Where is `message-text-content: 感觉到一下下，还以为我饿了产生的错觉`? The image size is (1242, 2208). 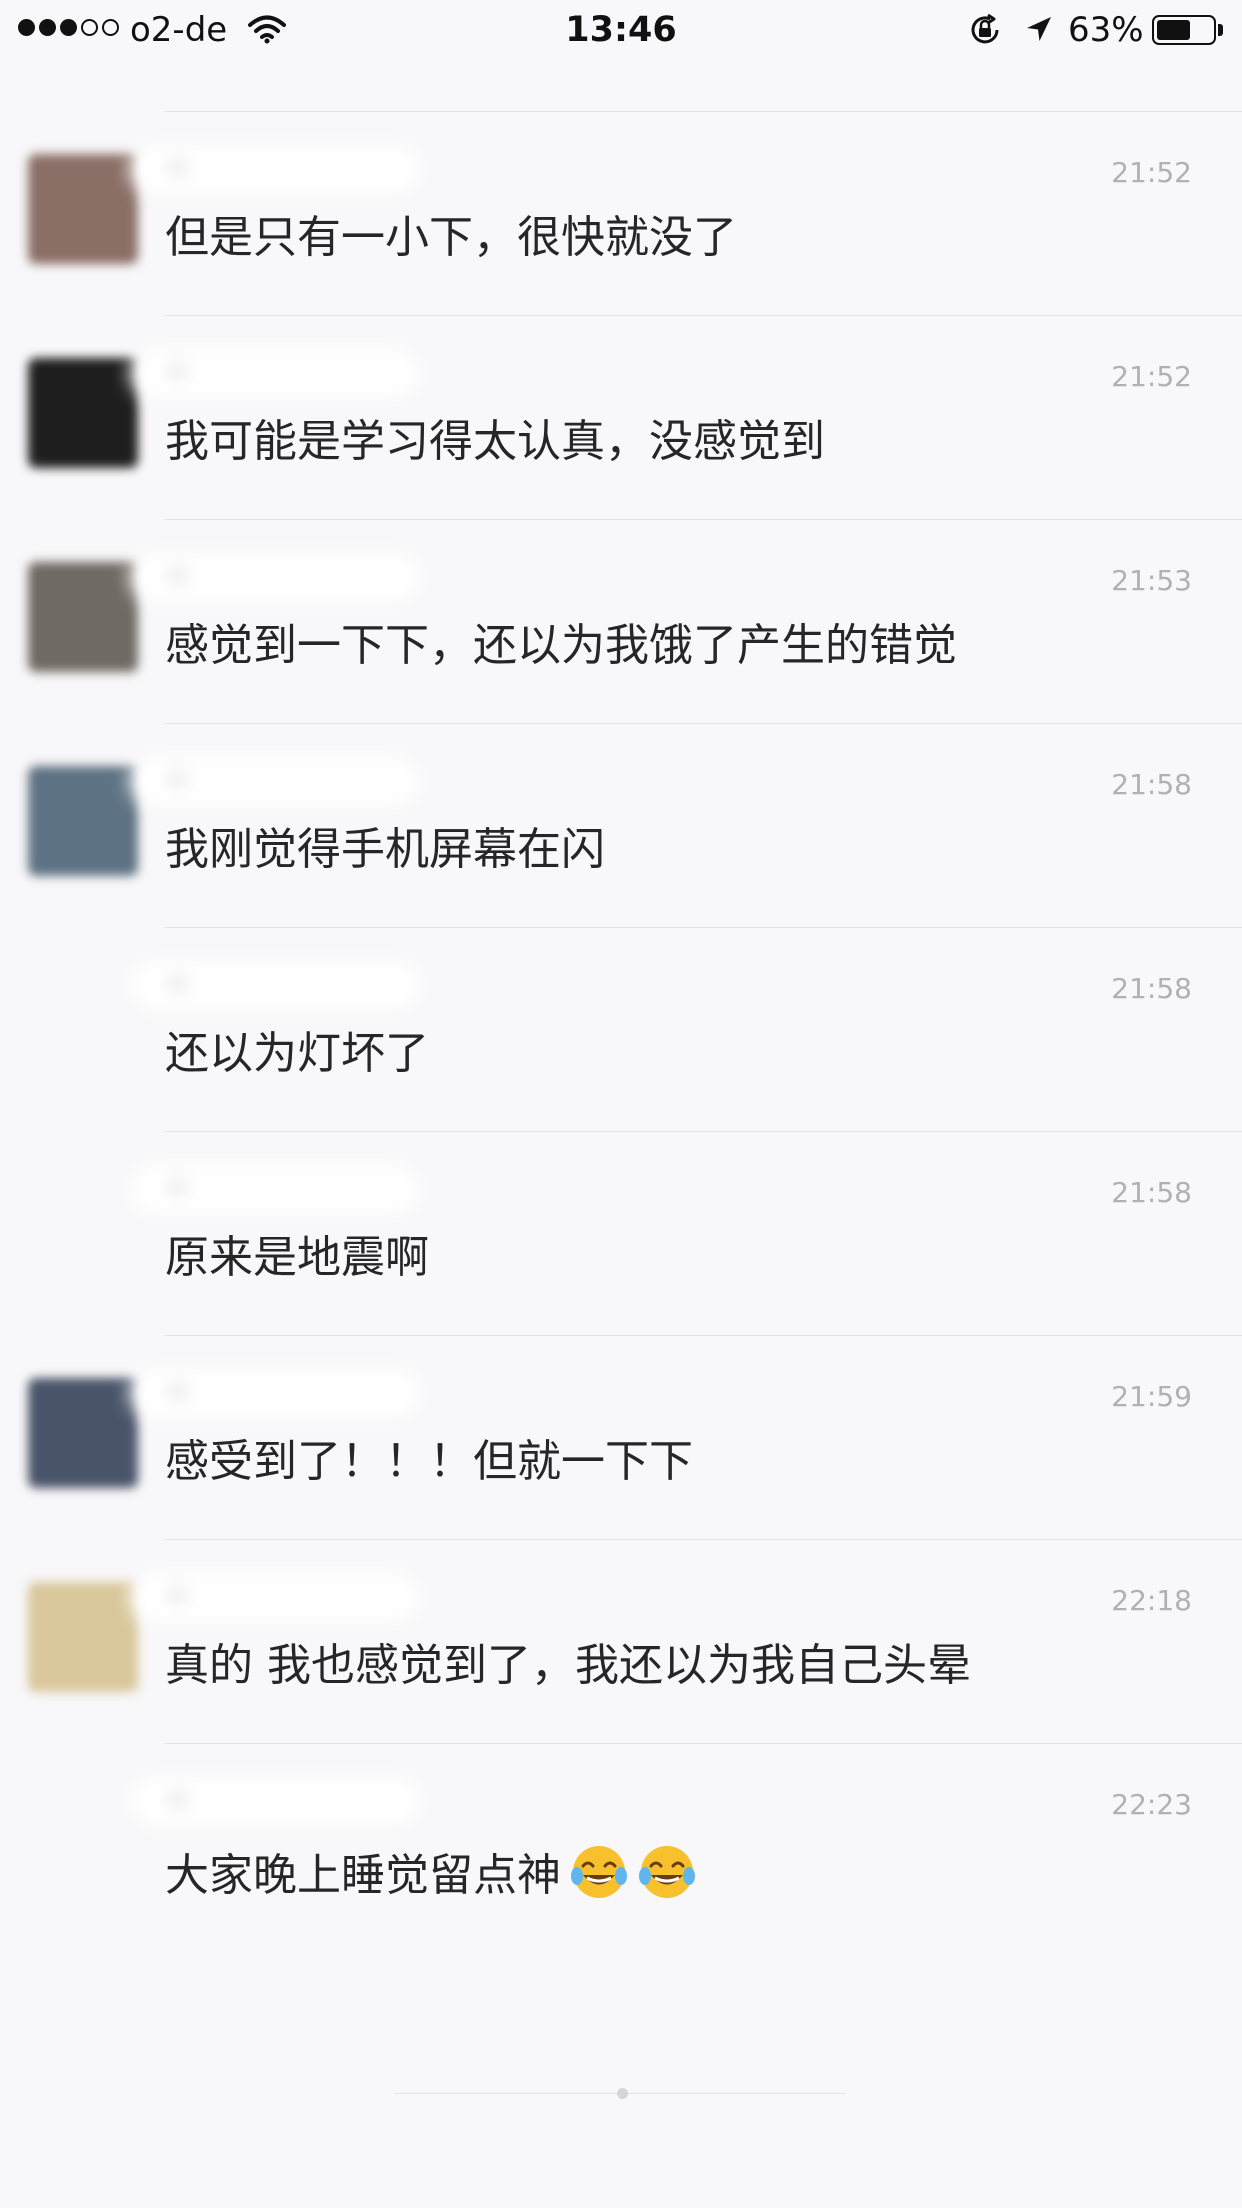
message-text-content: 感觉到一下下，还以为我饿了产生的错觉 is located at coordinates (561, 645).